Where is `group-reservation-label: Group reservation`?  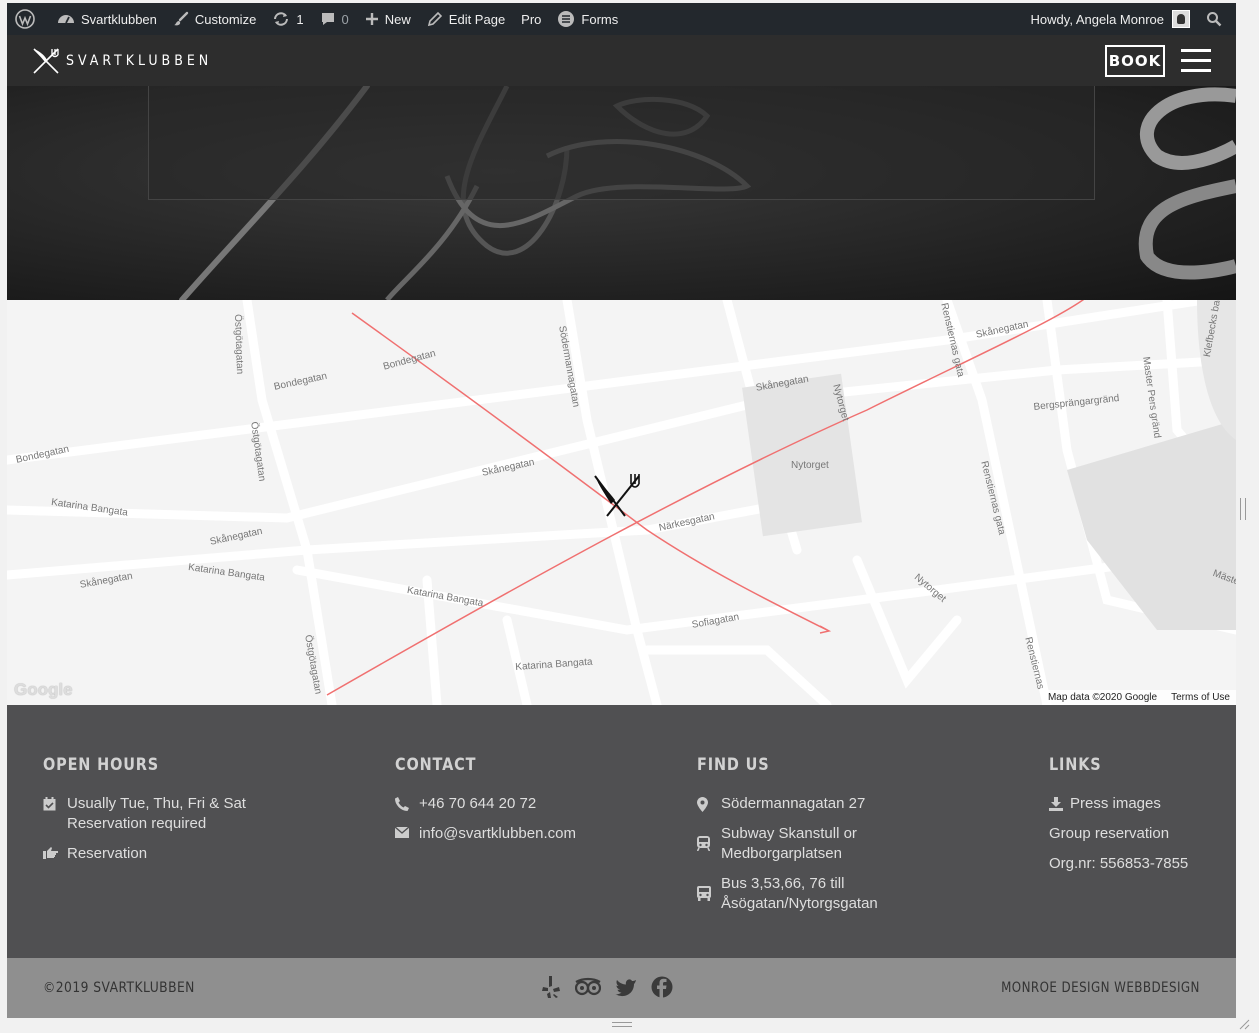 group-reservation-label: Group reservation is located at coordinates (1109, 833).